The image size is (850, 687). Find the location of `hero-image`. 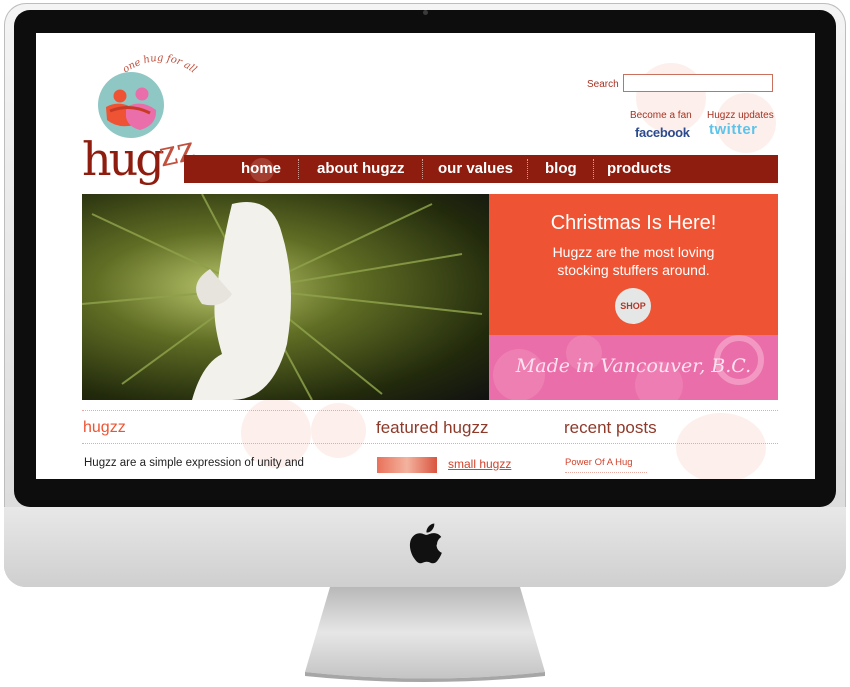

hero-image is located at coordinates (285, 297).